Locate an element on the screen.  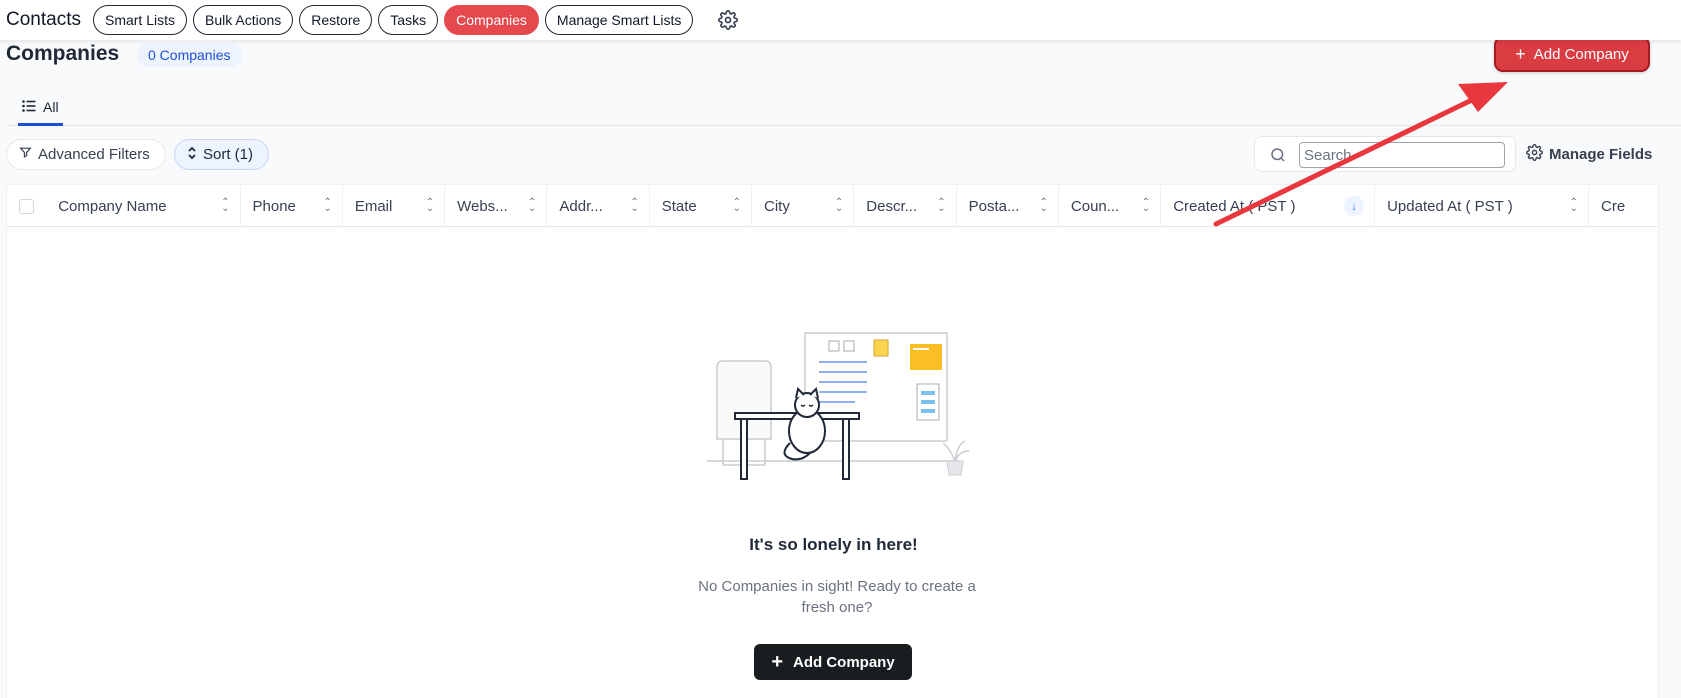
column-header-postal-code: Posta... ⌃ ⌄ is located at coordinates (1008, 206).